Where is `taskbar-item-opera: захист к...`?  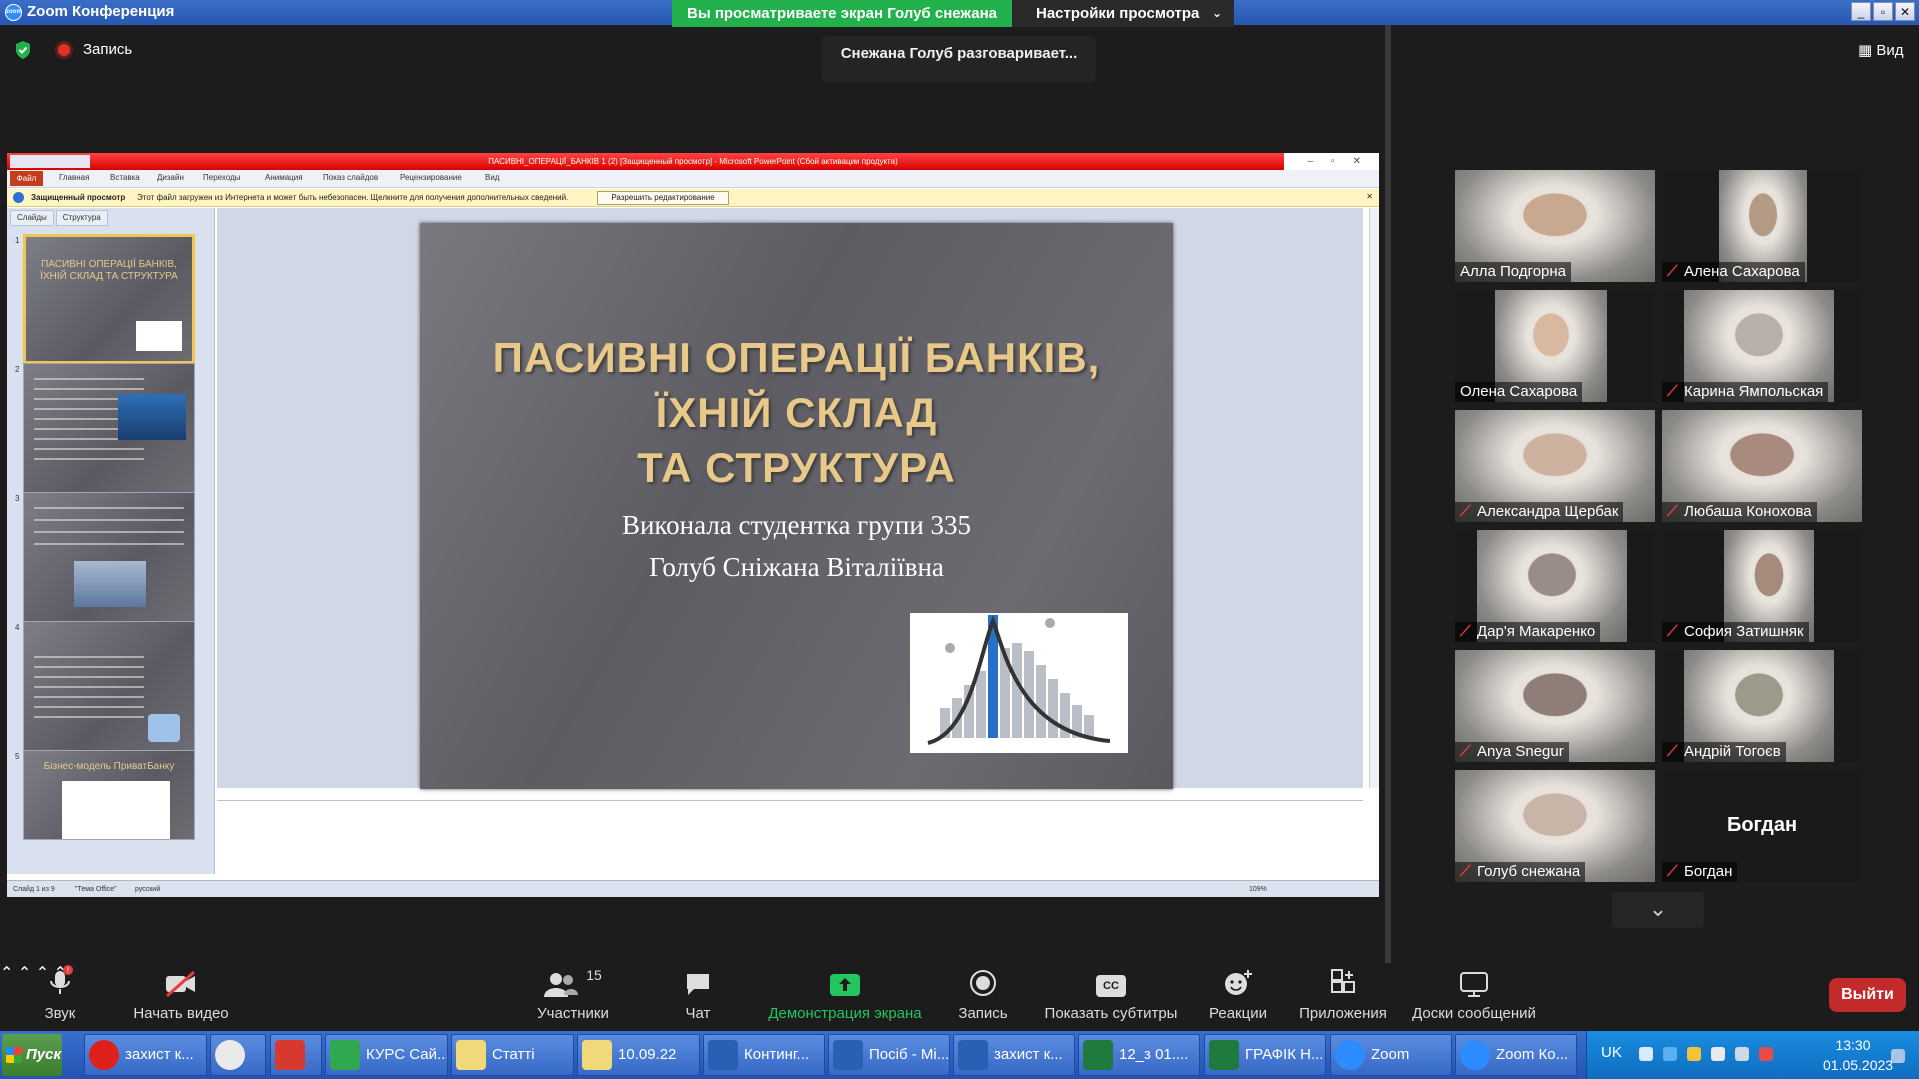 taskbar-item-opera: захист к... is located at coordinates (145, 1055).